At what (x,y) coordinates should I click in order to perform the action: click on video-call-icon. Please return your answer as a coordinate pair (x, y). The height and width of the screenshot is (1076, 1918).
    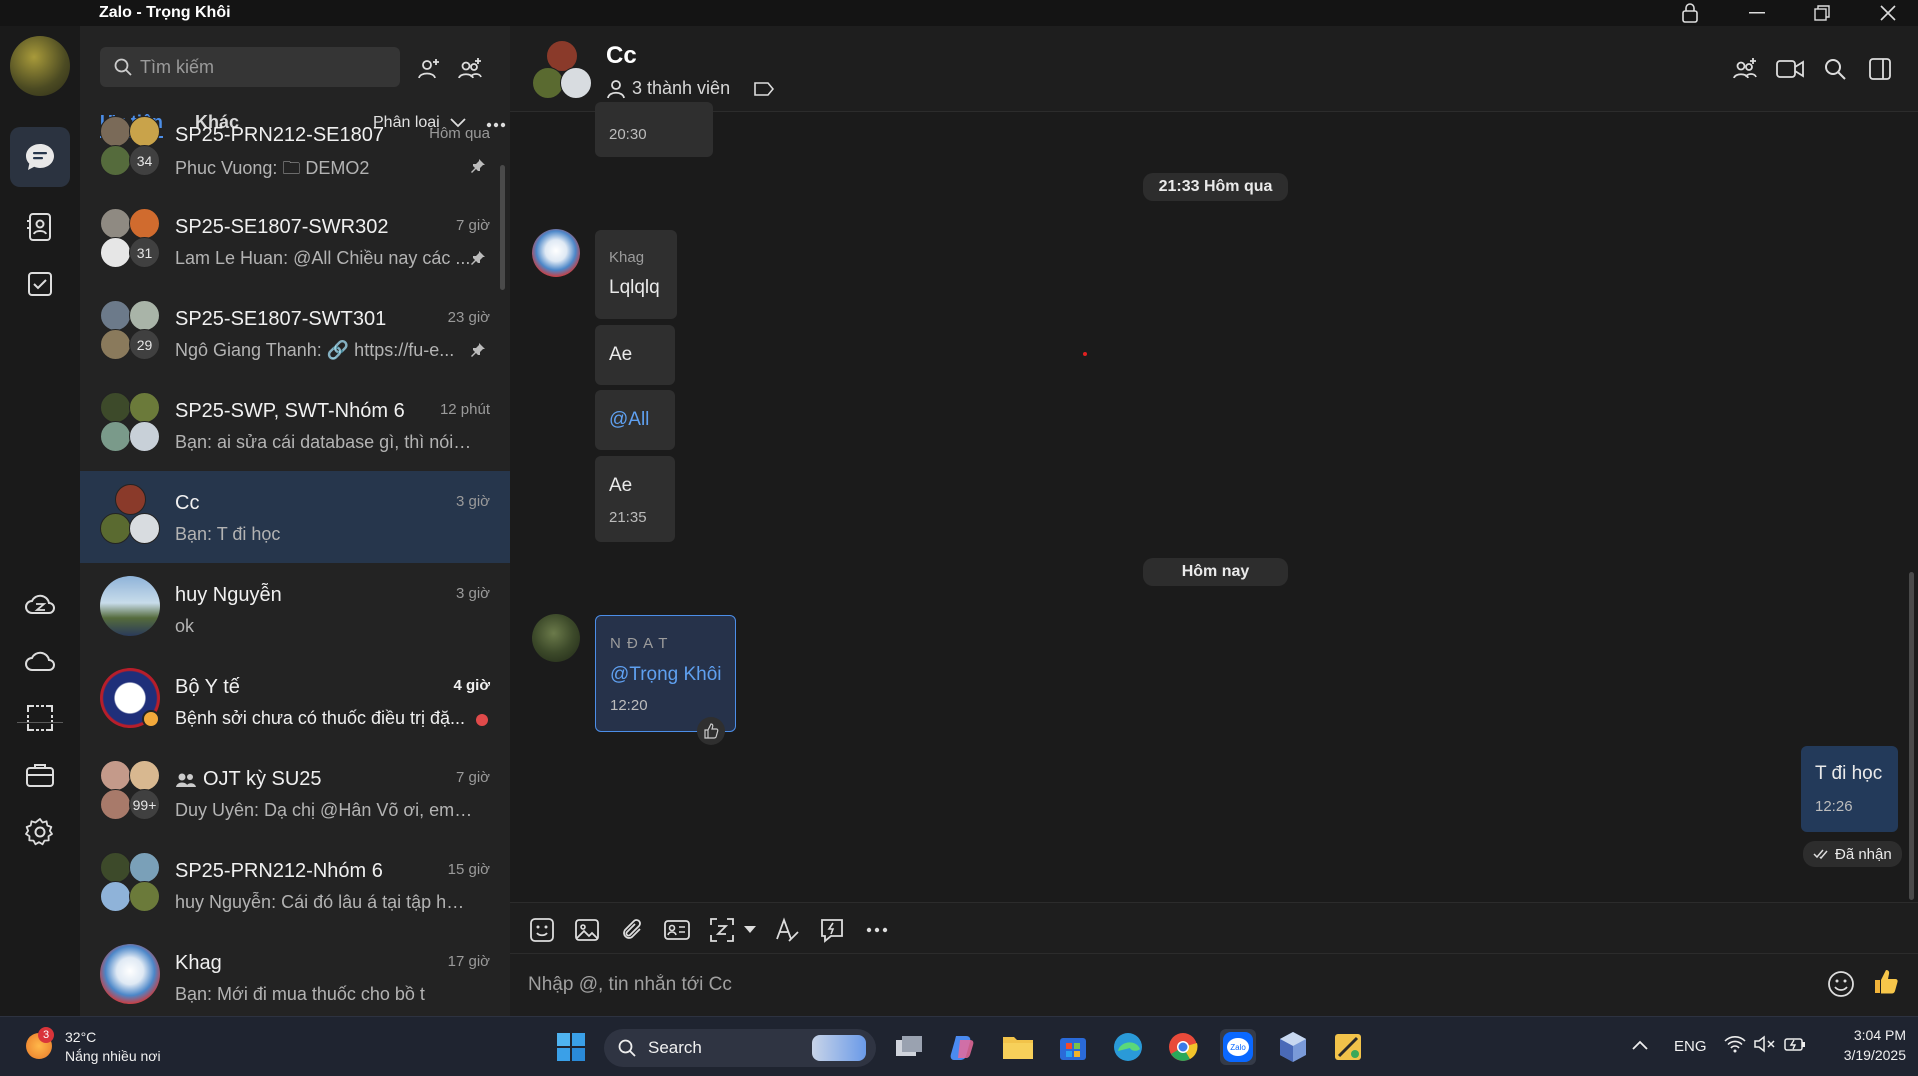
    Looking at the image, I should click on (1790, 69).